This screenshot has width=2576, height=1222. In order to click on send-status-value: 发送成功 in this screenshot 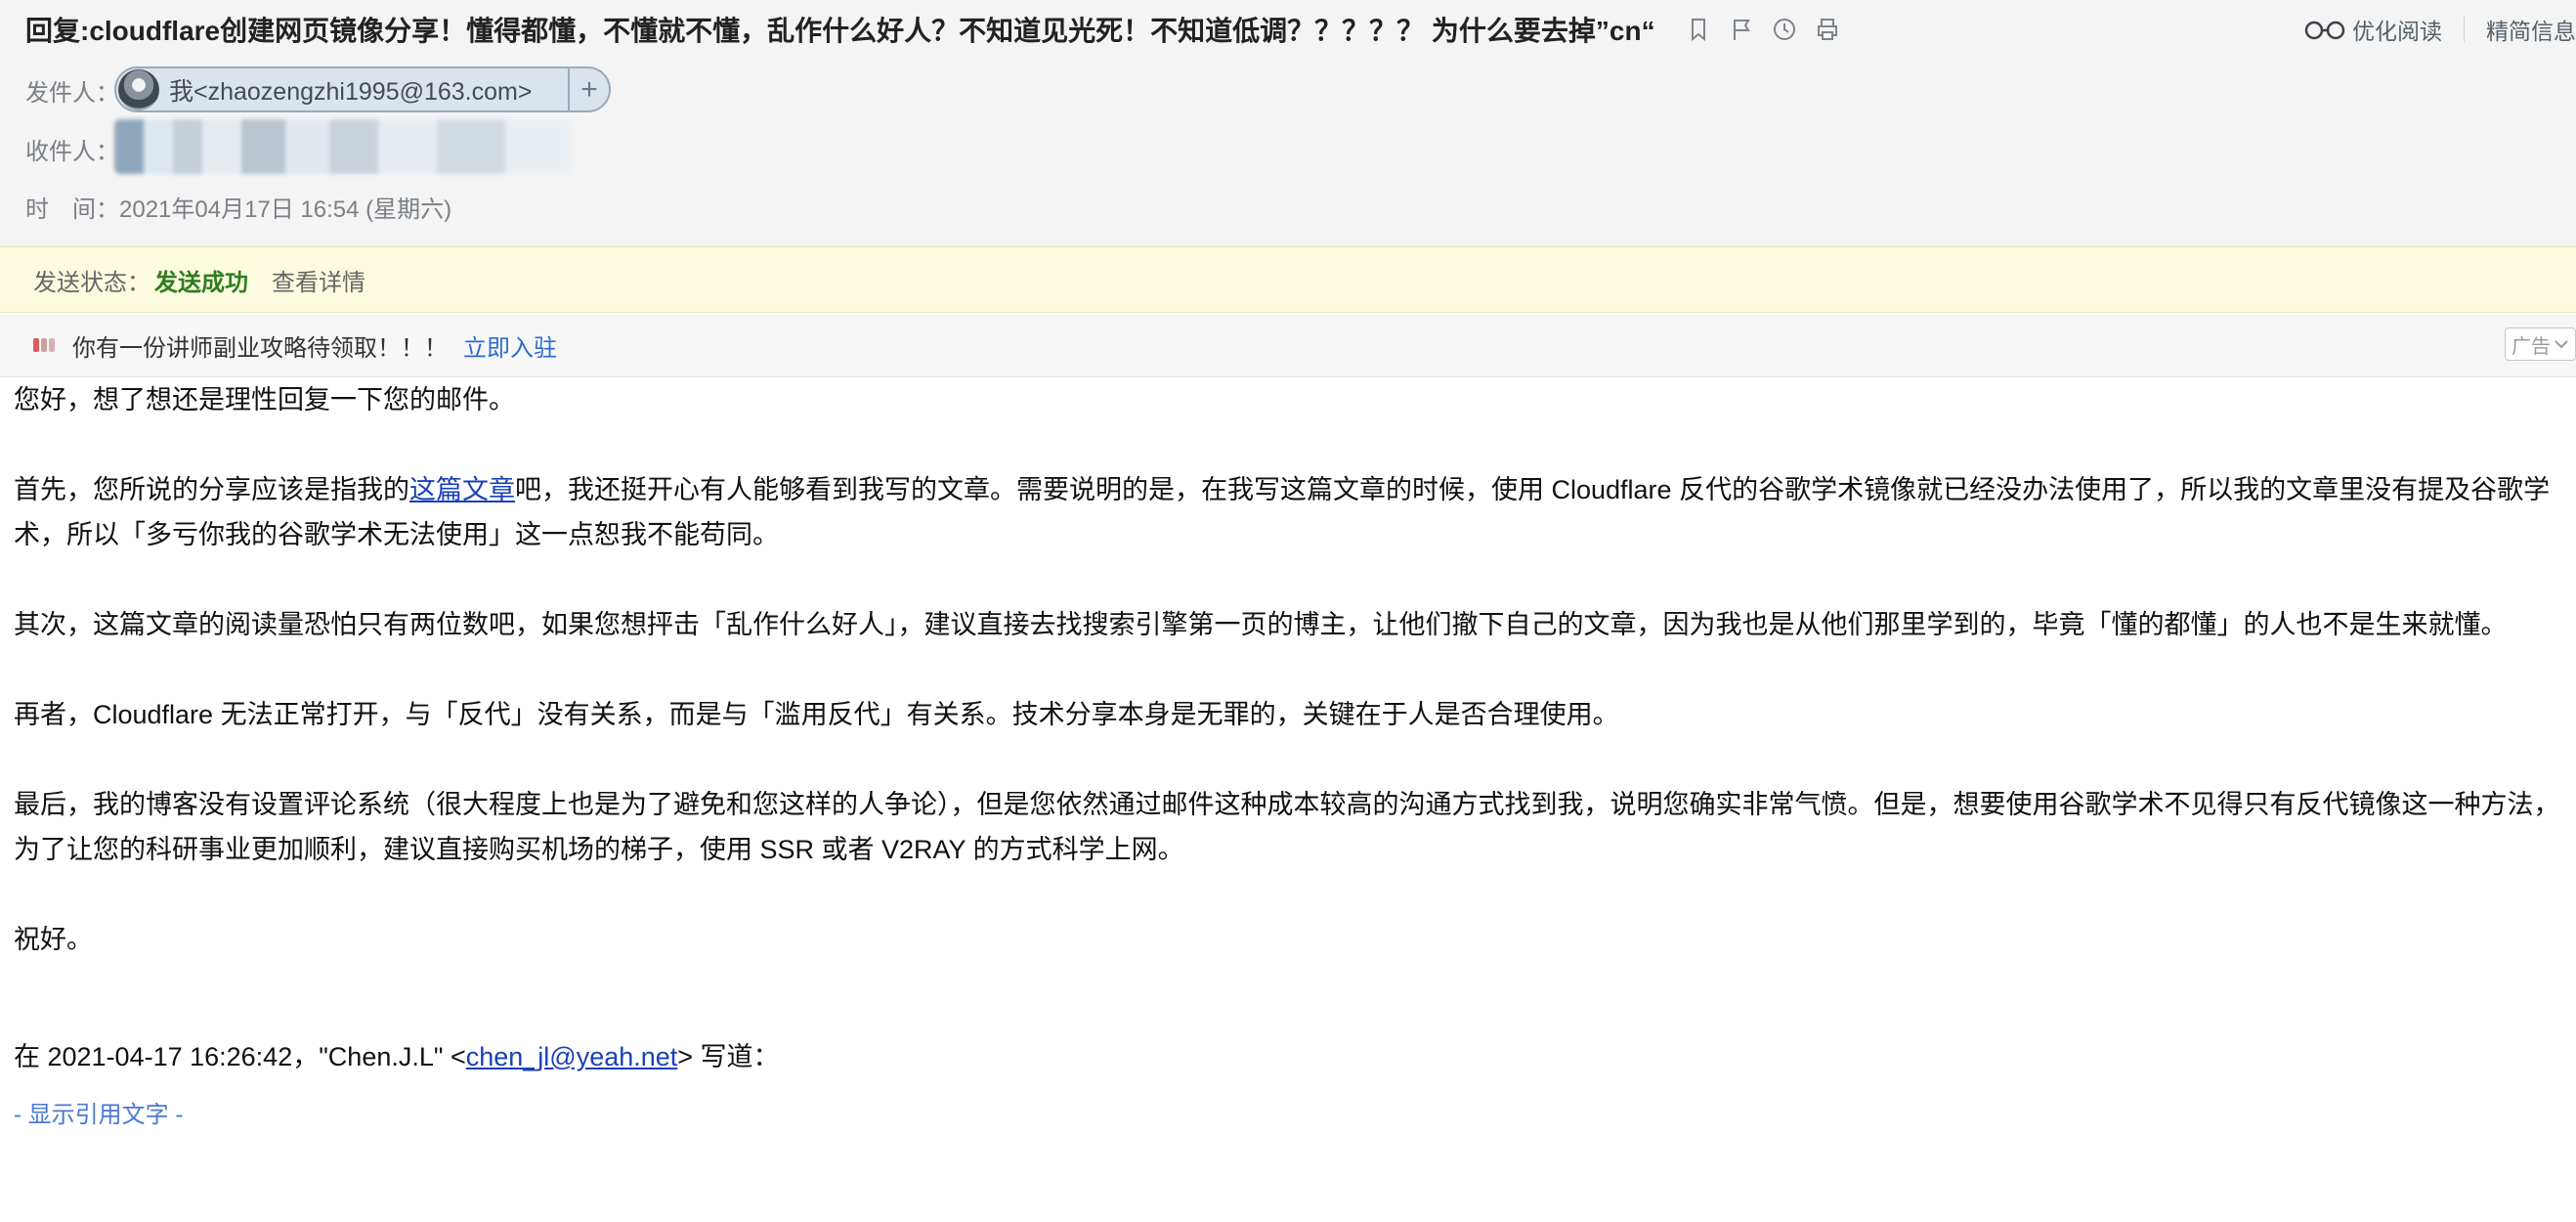, I will do `click(201, 282)`.